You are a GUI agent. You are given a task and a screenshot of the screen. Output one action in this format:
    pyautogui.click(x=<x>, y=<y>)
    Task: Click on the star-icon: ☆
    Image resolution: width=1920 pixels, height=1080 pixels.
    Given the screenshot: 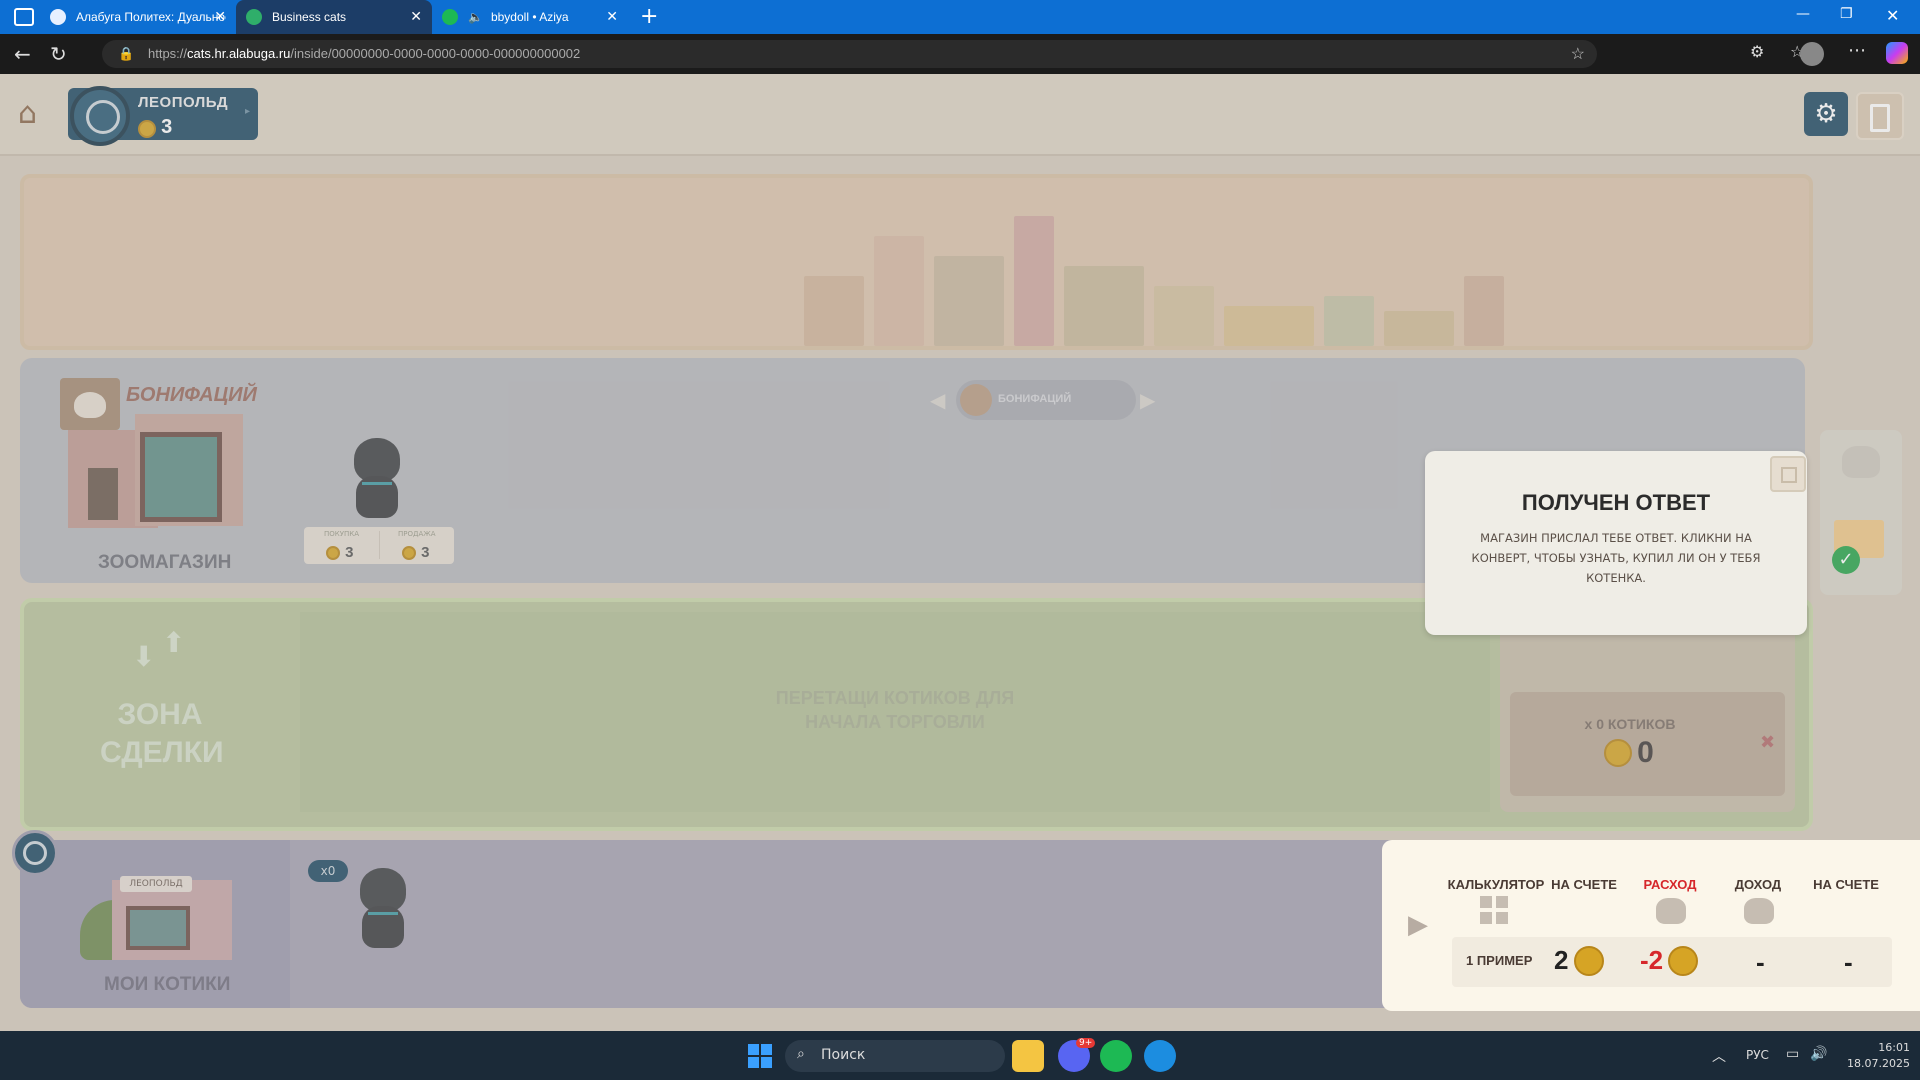 What is the action you would take?
    pyautogui.click(x=1578, y=54)
    